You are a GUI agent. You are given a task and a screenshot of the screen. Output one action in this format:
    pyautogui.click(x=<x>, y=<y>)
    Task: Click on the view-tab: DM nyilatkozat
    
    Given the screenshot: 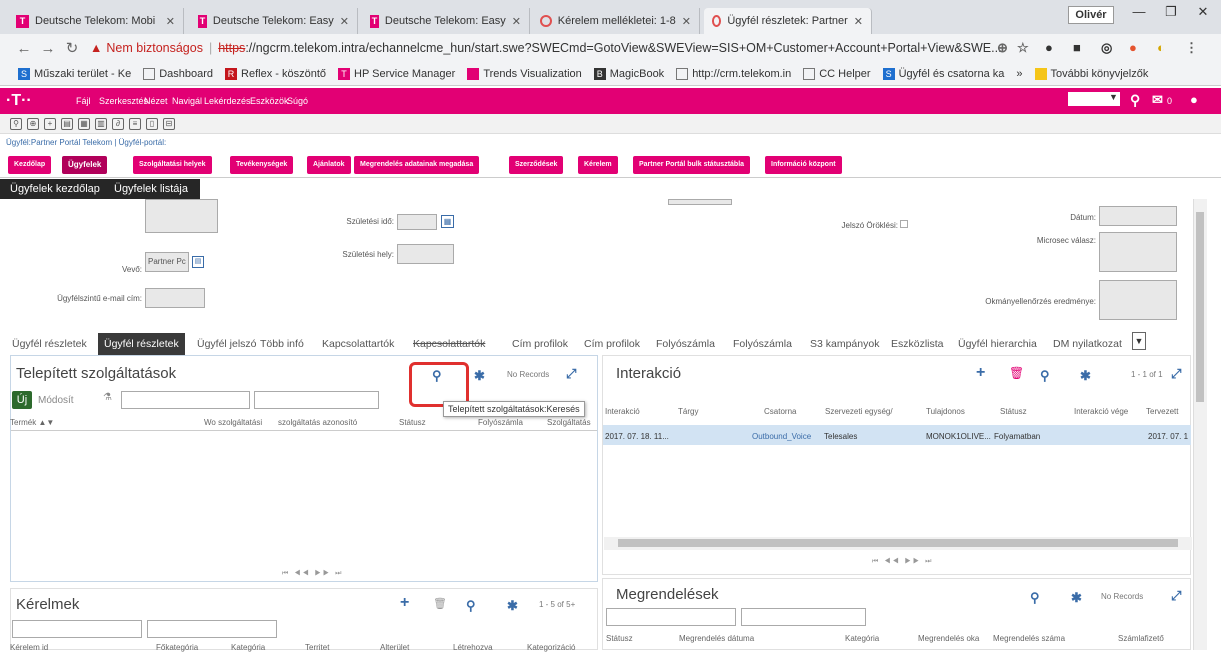 What is the action you would take?
    pyautogui.click(x=1087, y=344)
    